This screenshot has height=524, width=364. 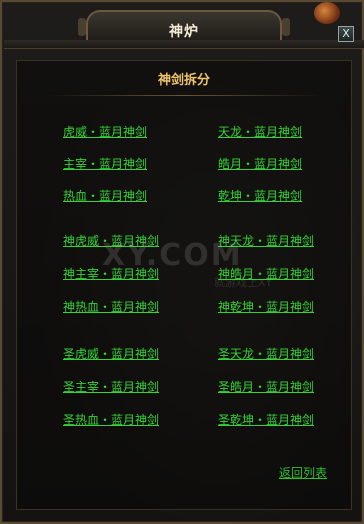 What do you see at coordinates (105, 131) in the screenshot?
I see `sword-link: 虎威・蓝月神剑` at bounding box center [105, 131].